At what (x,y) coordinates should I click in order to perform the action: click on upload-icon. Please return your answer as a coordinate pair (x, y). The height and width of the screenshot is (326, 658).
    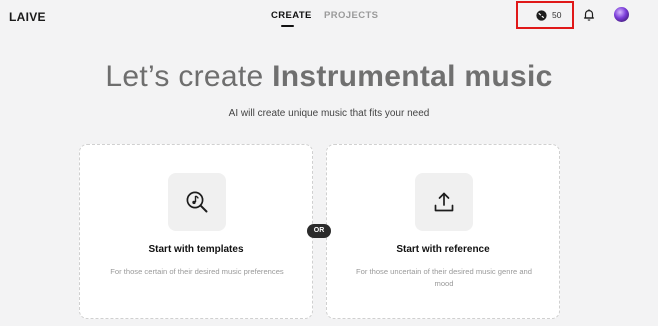
    Looking at the image, I should click on (444, 202).